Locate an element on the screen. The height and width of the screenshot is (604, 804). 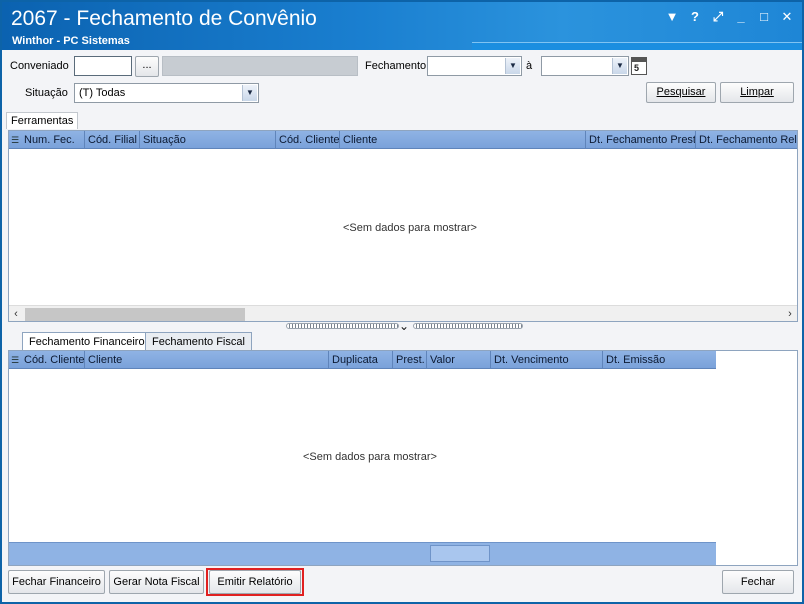
fechamento-label: Fechamento is located at coordinates (396, 66).